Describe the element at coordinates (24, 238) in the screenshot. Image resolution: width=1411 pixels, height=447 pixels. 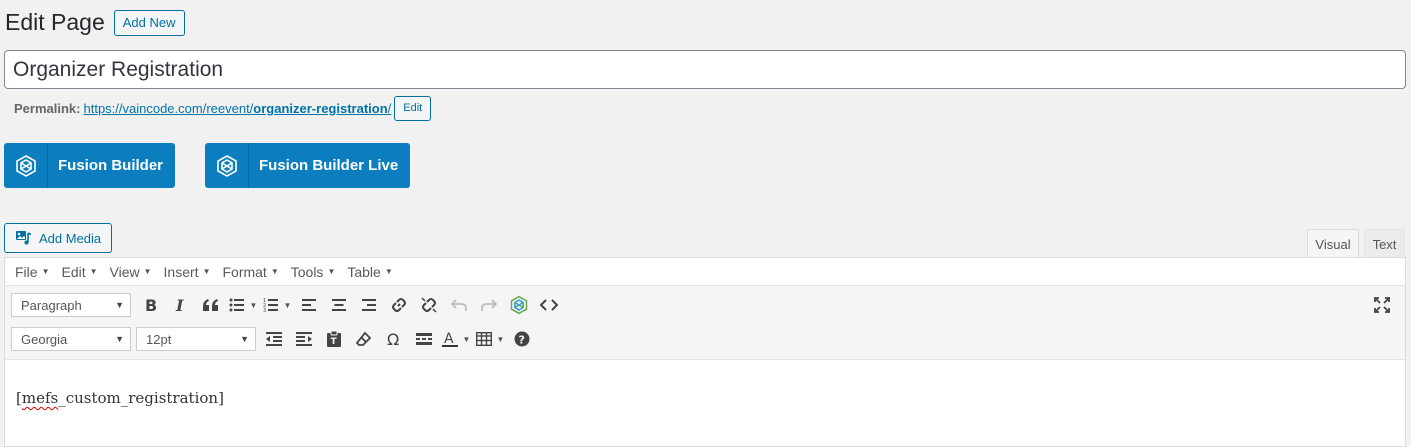
I see `add-media-icon` at that location.